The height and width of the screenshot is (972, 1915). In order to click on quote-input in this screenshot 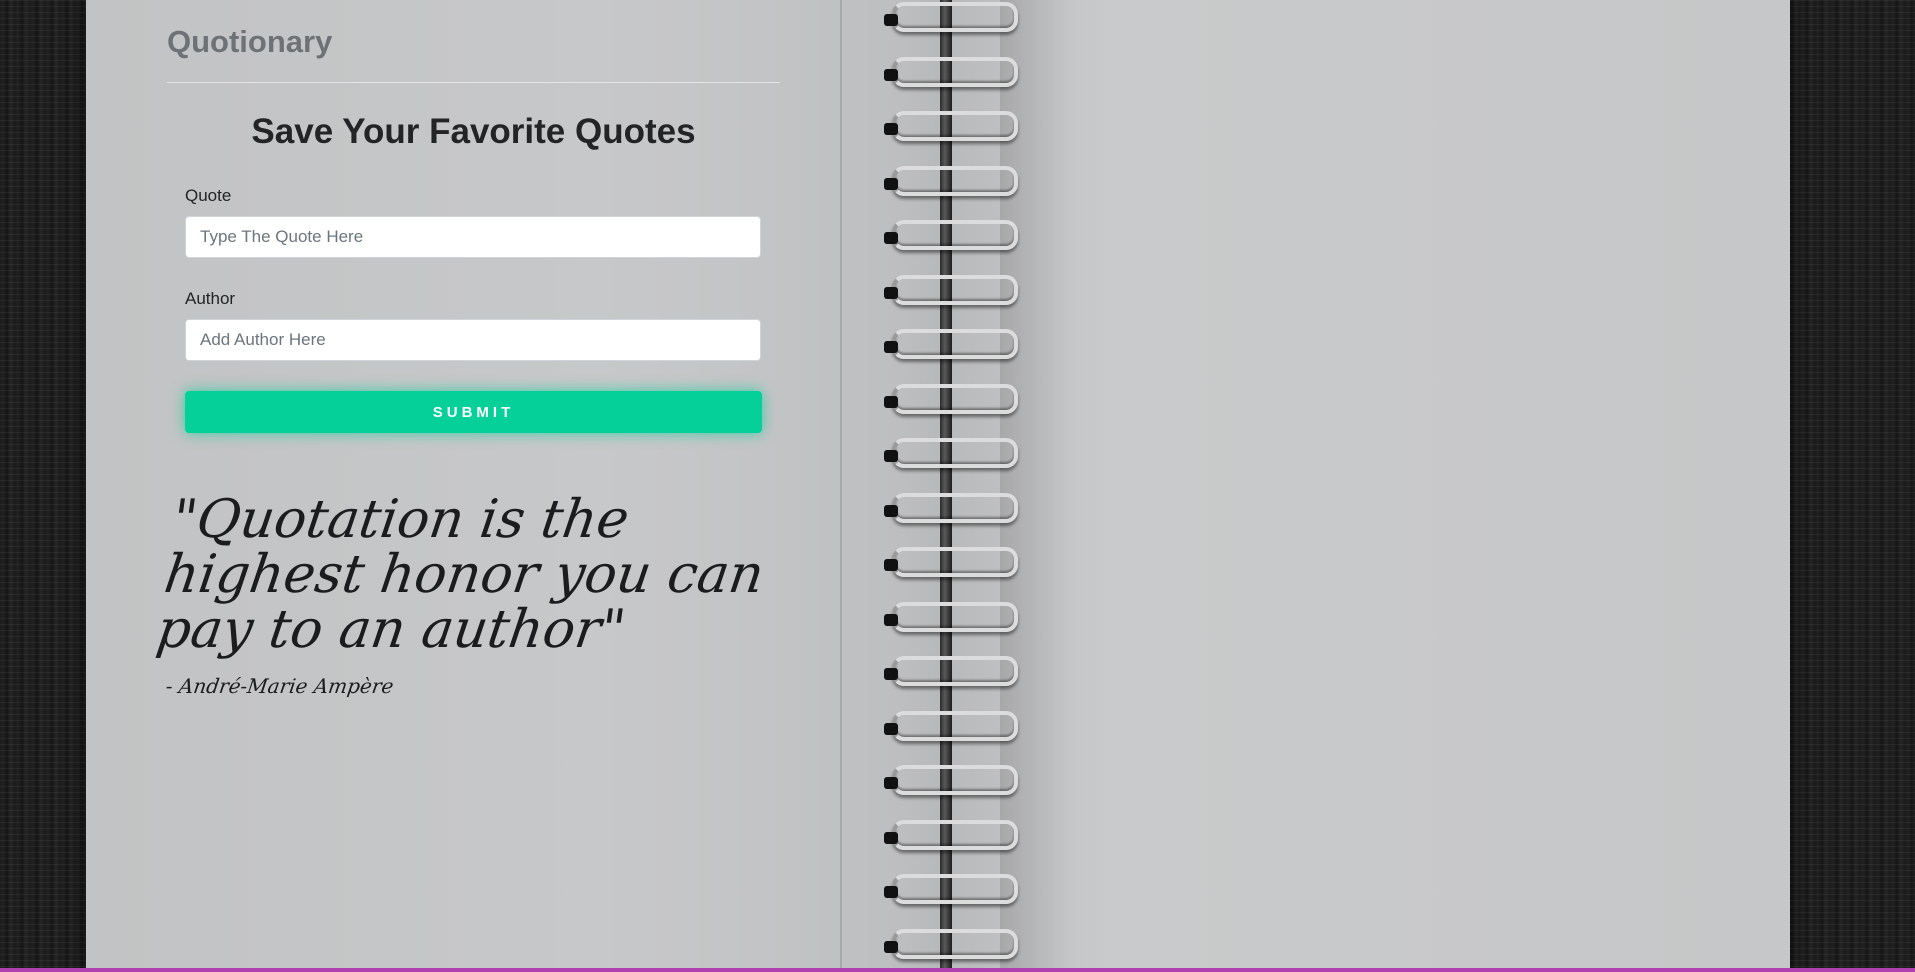, I will do `click(473, 237)`.